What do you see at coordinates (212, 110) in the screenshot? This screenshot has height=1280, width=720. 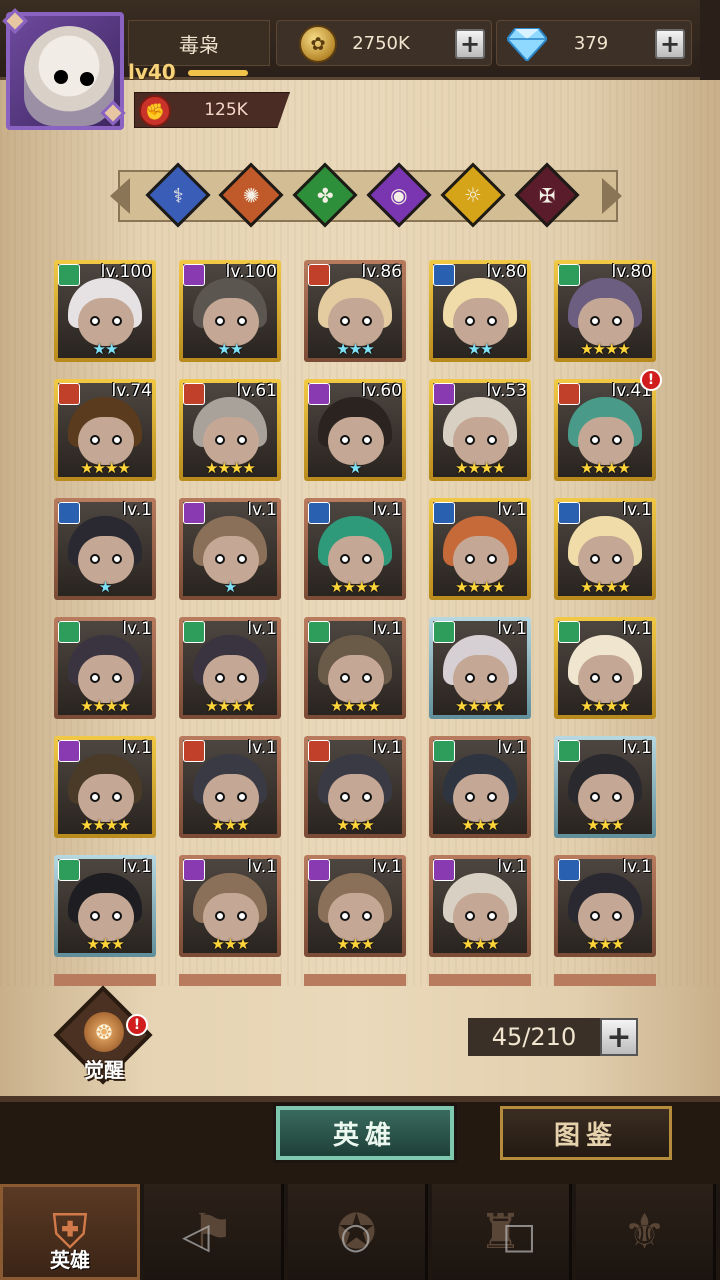 I see `combat-power: ✊ 125K` at bounding box center [212, 110].